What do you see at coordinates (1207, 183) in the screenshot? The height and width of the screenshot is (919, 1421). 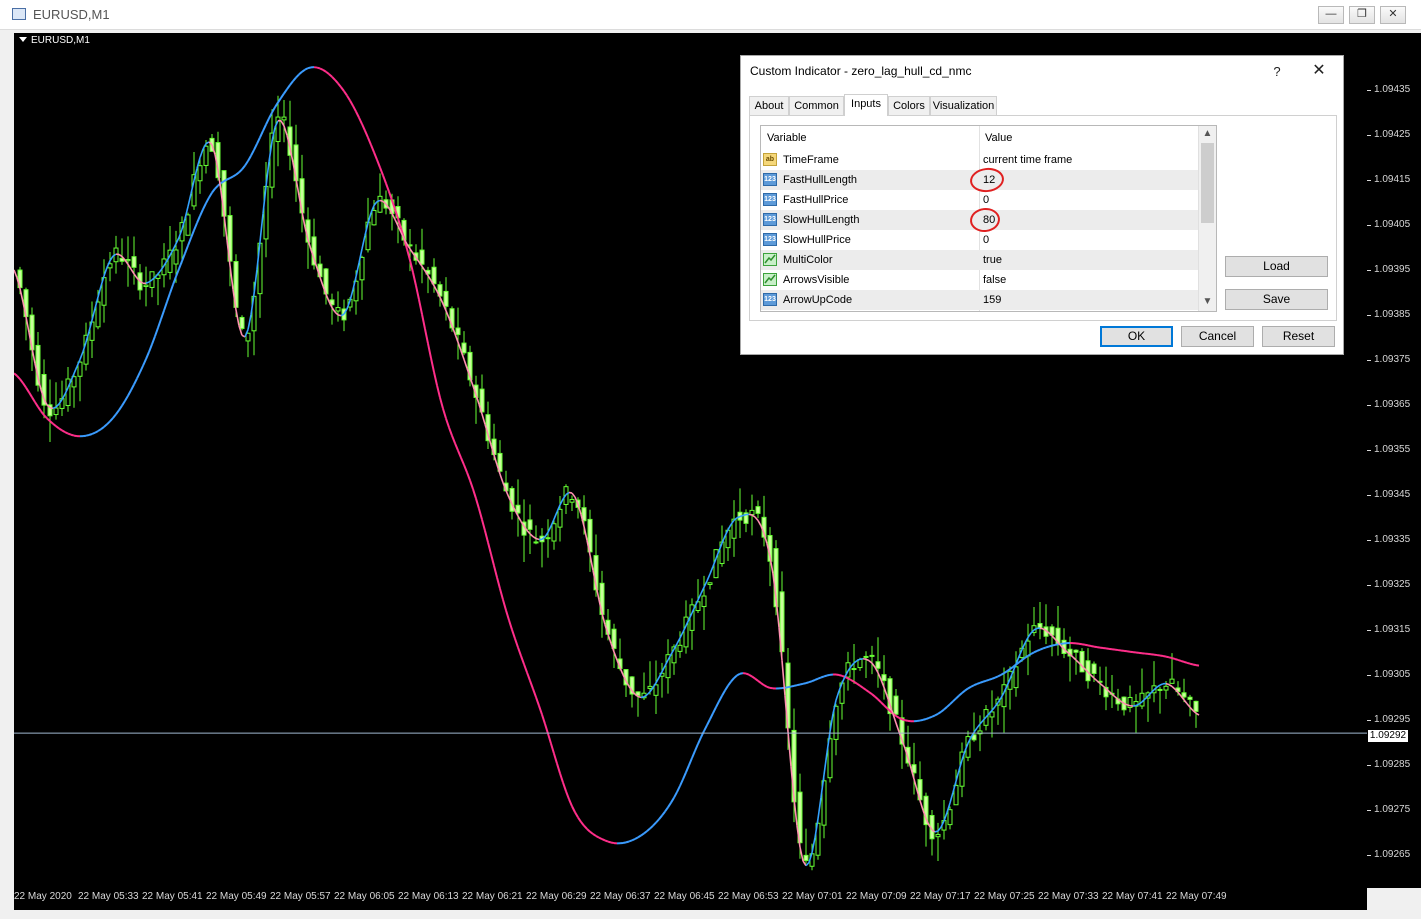 I see `scrollbar-thumb` at bounding box center [1207, 183].